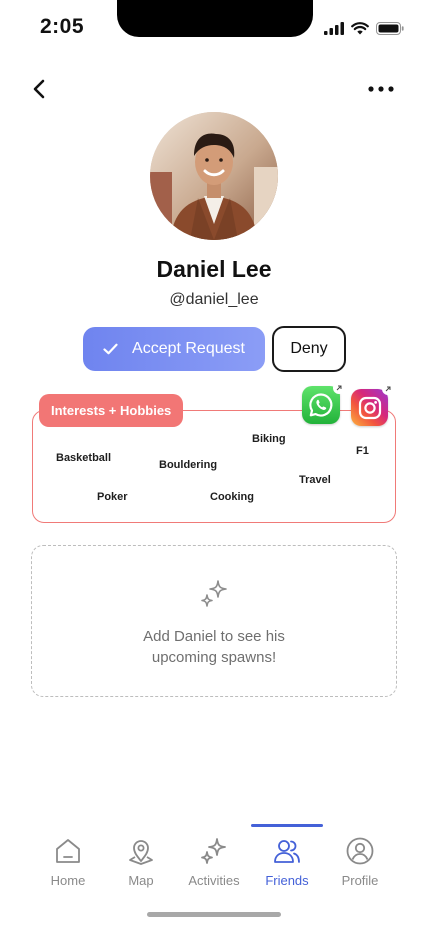 The width and height of the screenshot is (428, 926). What do you see at coordinates (215, 18) in the screenshot?
I see `device-notch` at bounding box center [215, 18].